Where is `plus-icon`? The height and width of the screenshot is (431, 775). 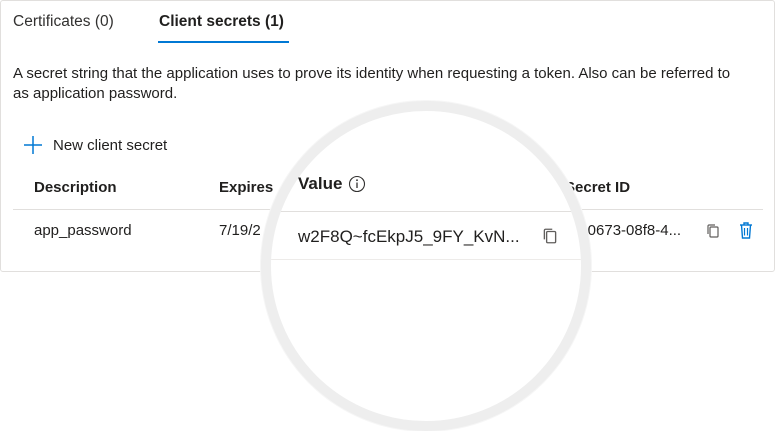 plus-icon is located at coordinates (33, 145).